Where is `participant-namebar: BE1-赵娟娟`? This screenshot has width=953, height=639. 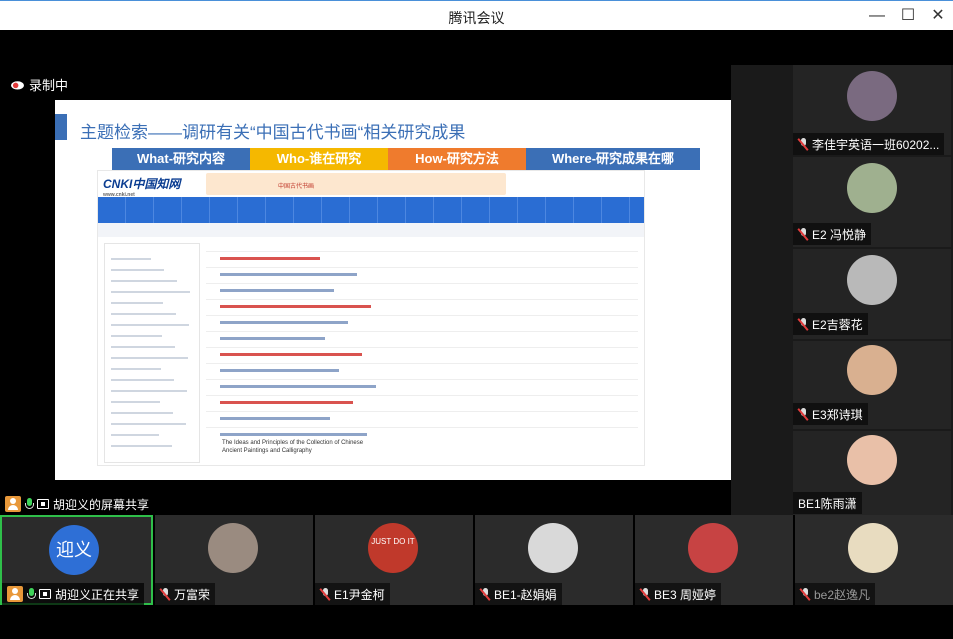
participant-namebar: BE1-赵娟娟 is located at coordinates (518, 594).